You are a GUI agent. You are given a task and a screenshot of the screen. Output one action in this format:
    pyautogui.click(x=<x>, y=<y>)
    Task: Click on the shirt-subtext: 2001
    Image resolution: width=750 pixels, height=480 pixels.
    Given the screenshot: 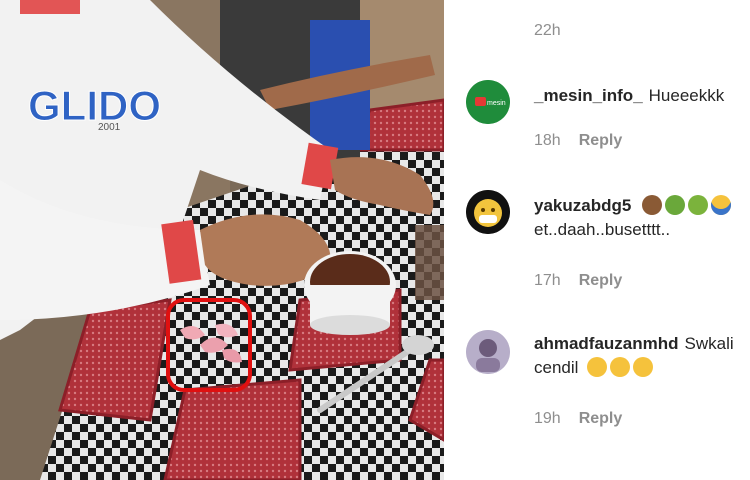 What is the action you would take?
    pyautogui.click(x=109, y=127)
    